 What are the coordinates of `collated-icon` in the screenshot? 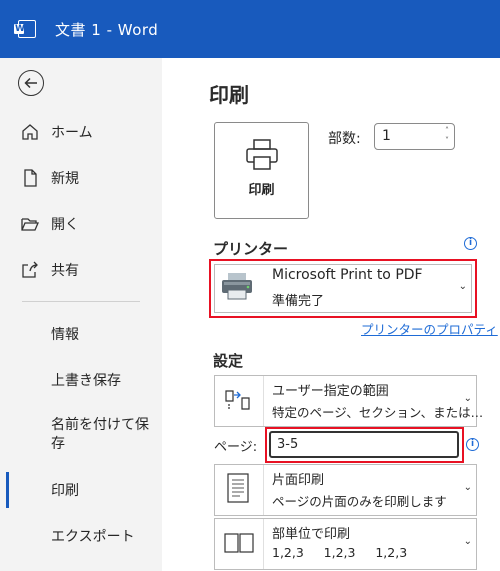 It's located at (239, 543).